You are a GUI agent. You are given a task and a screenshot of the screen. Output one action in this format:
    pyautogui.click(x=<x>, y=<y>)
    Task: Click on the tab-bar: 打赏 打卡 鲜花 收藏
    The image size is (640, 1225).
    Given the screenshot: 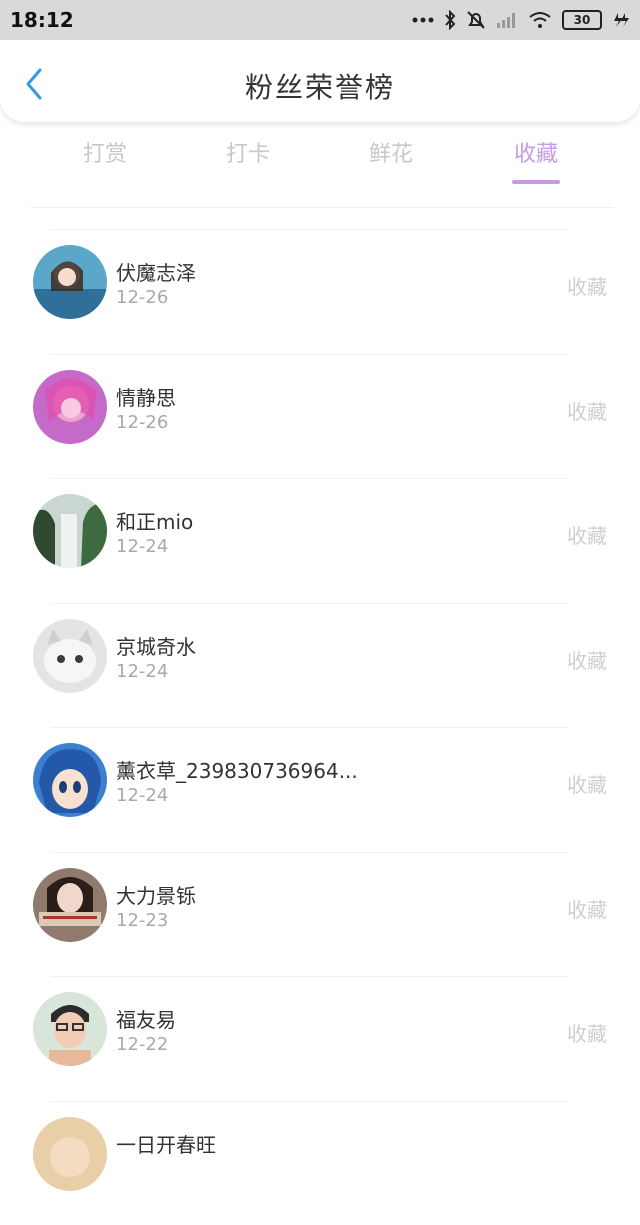 What is the action you would take?
    pyautogui.click(x=320, y=166)
    